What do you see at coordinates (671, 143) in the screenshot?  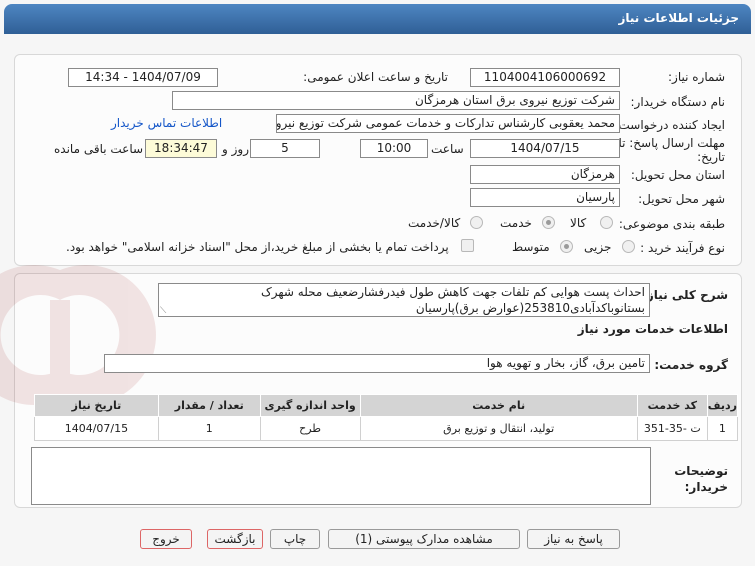 I see `deadline-label: مهلت ارسال پاسخ: تا` at bounding box center [671, 143].